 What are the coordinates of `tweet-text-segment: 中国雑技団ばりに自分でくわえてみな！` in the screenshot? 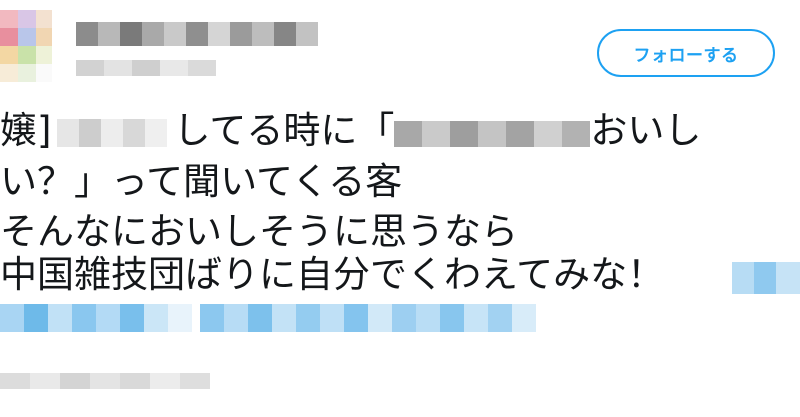 It's located at (332, 274).